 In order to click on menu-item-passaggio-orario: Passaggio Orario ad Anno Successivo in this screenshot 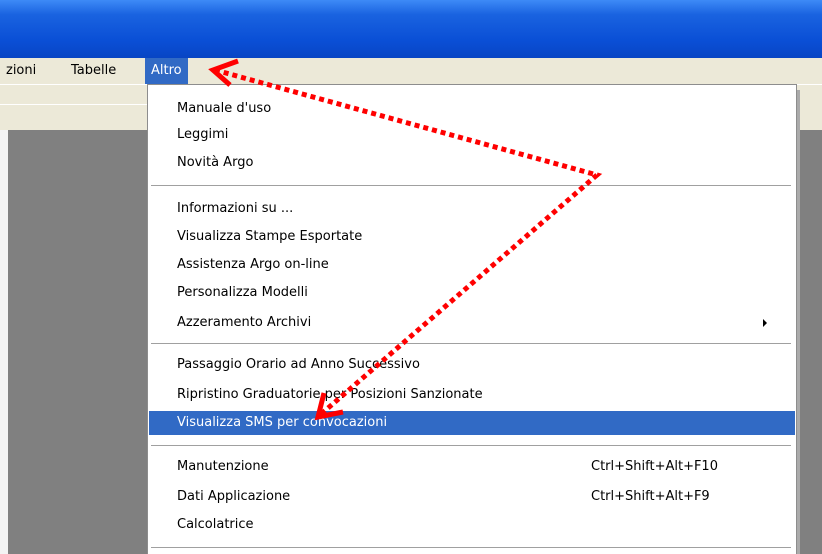, I will do `click(472, 365)`.